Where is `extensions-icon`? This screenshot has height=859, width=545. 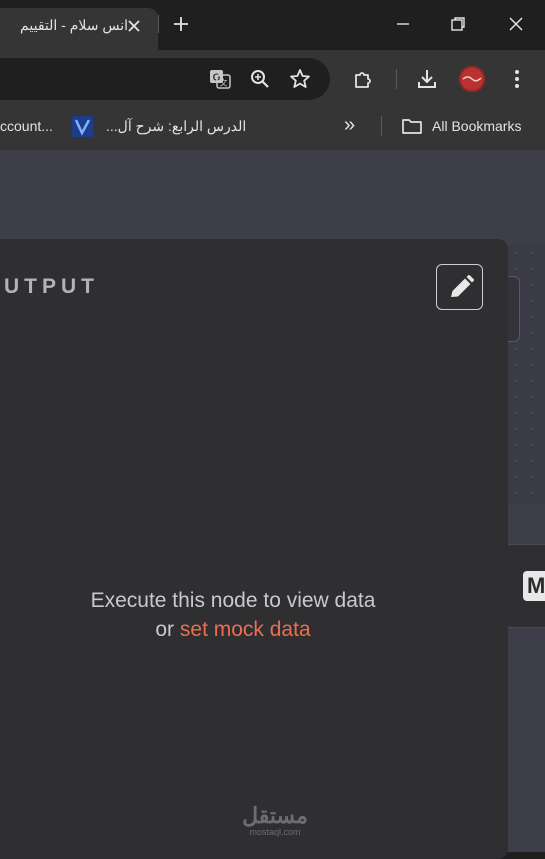 extensions-icon is located at coordinates (364, 79).